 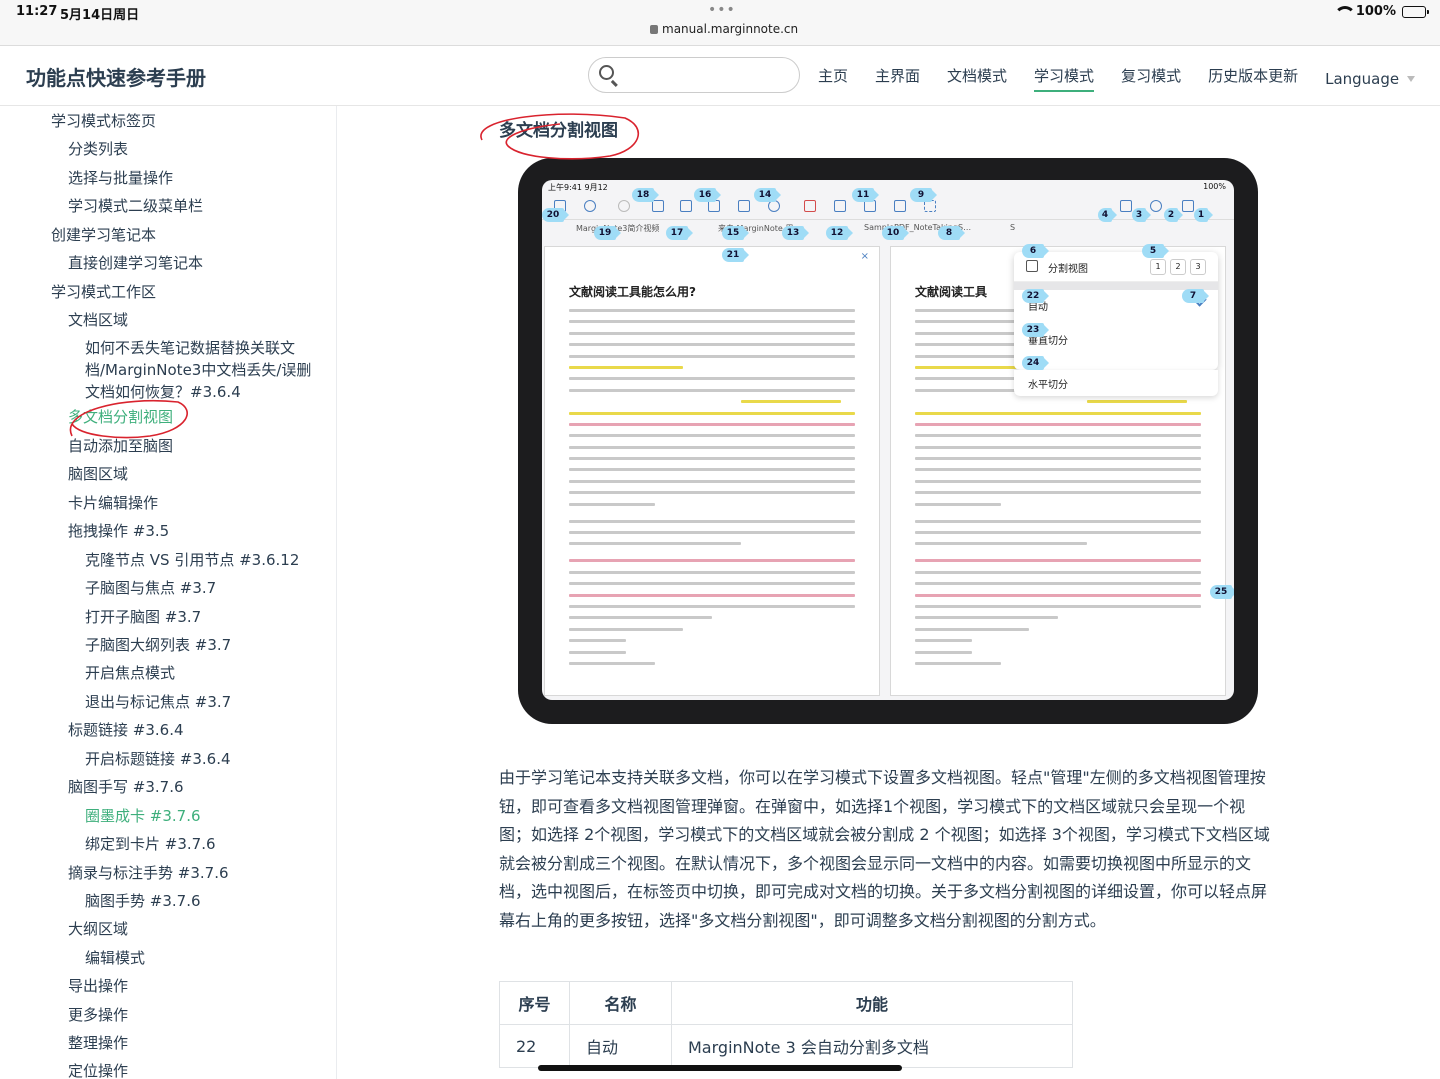 What do you see at coordinates (1253, 78) in the screenshot?
I see `nav-changelog: 历史版本更新` at bounding box center [1253, 78].